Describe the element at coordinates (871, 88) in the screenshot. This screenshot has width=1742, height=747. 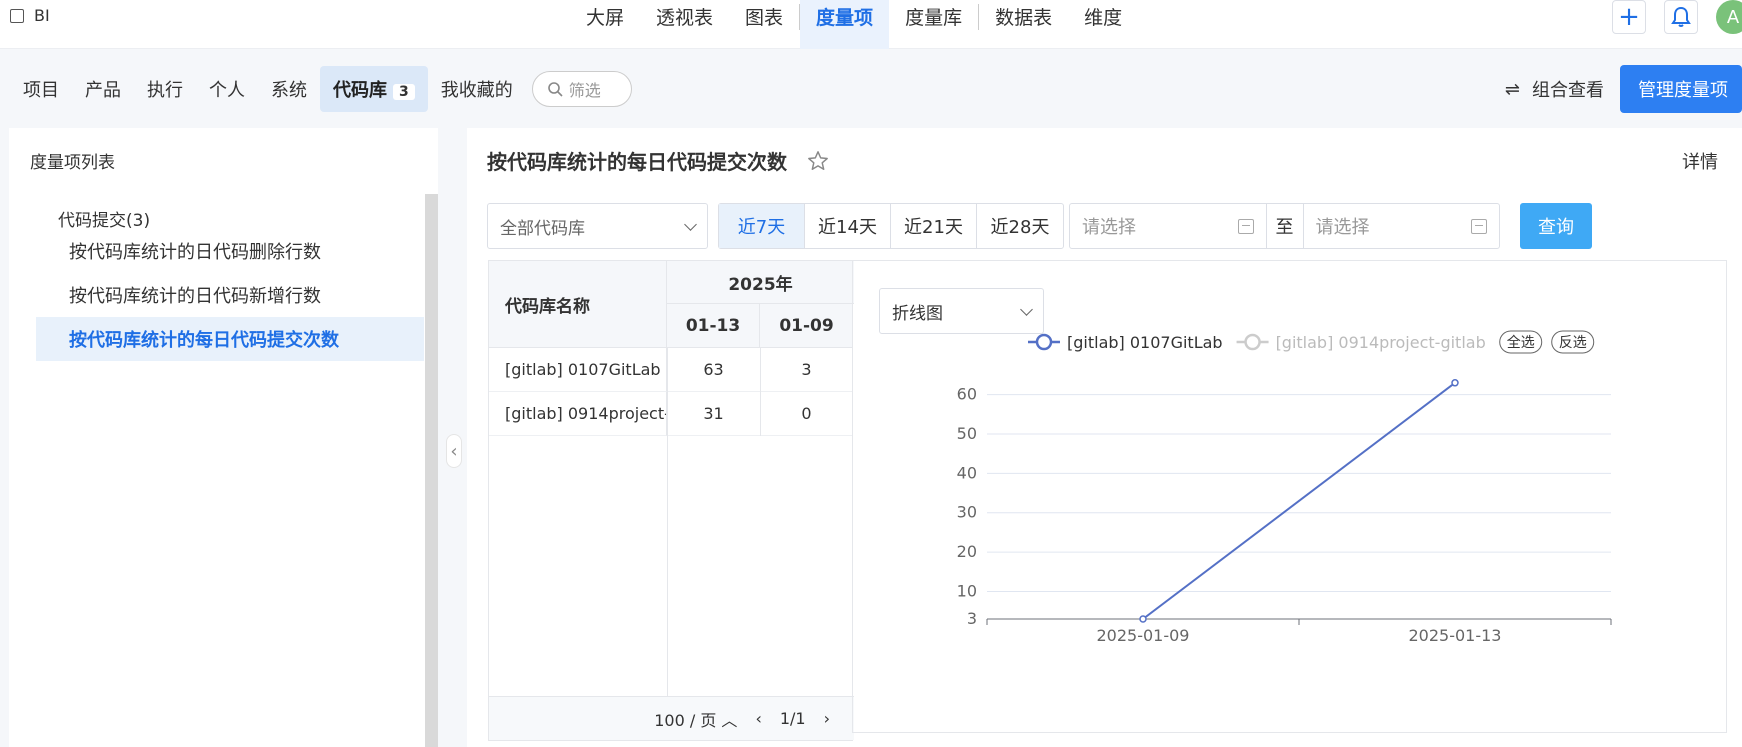
I see `category-bar: 项目 产品 执行 个人 系统 代码库 3 我收藏的 筛选 ⇌ 组合查看 管理度量项` at that location.